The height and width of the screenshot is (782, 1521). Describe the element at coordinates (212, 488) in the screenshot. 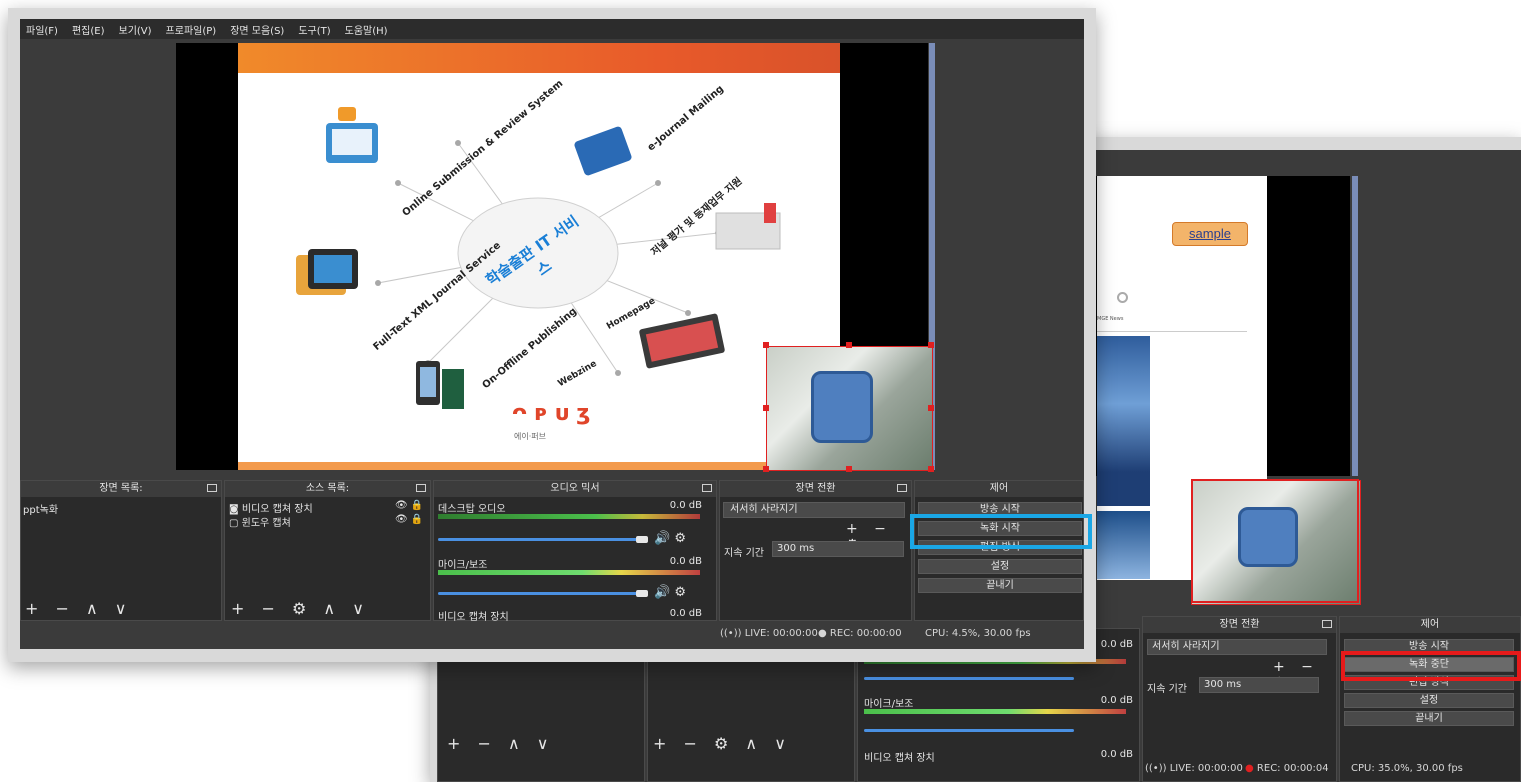

I see `scenes-dock-icon` at that location.